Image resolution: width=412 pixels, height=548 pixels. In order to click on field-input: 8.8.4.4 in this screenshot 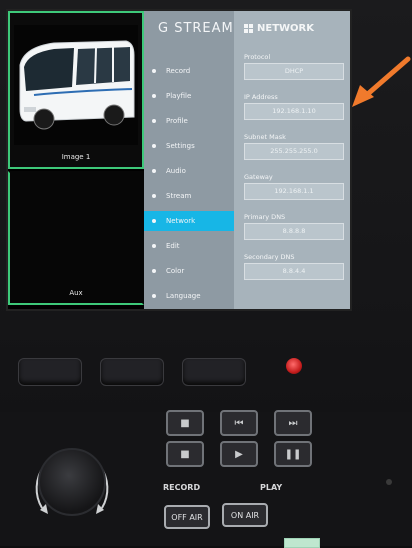, I will do `click(294, 271)`.